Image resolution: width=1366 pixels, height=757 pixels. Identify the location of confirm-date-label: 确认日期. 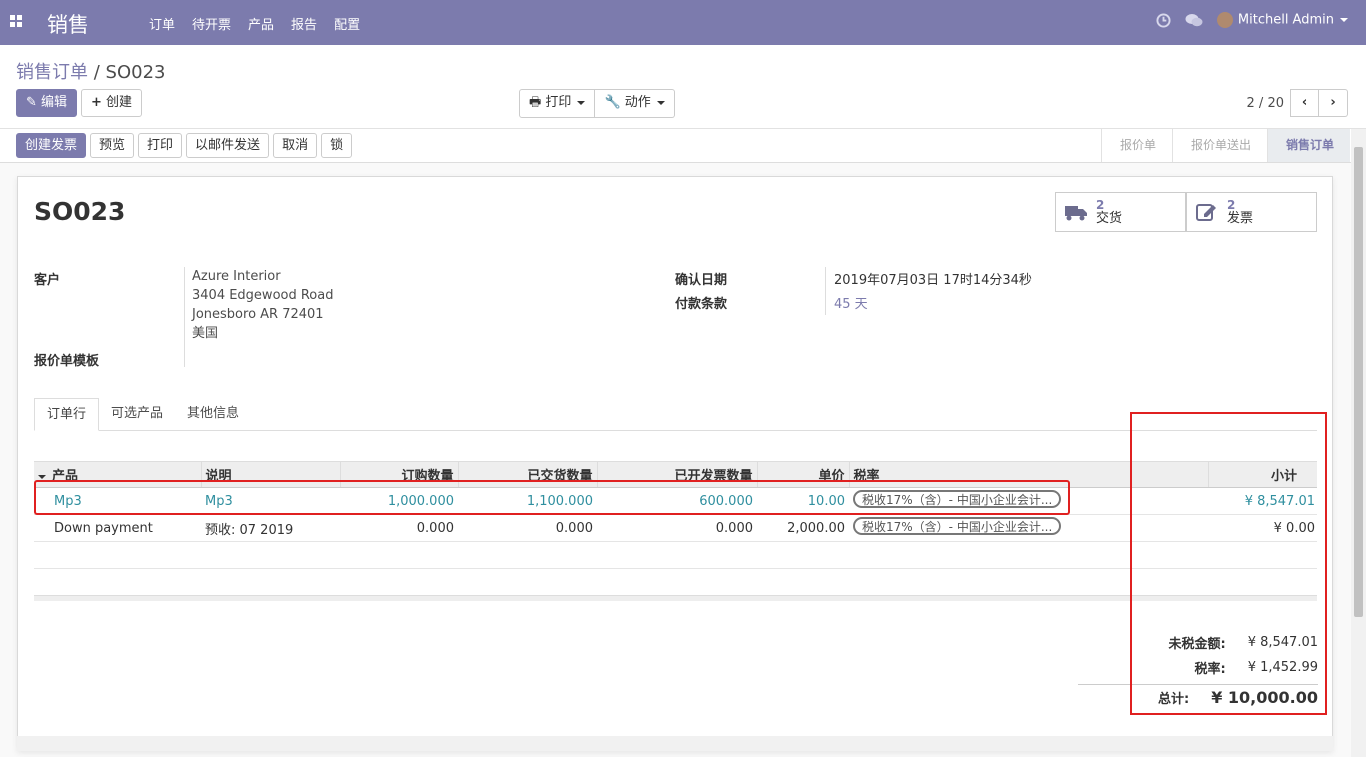
(701, 280).